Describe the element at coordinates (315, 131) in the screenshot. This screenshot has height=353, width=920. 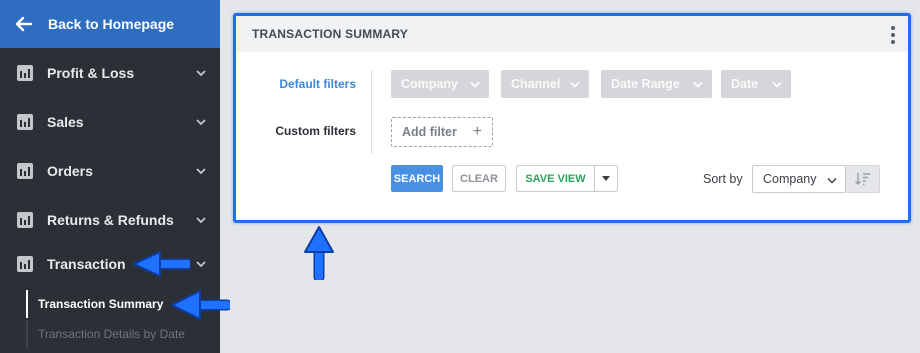
I see `custom-filters-label: Custom filters` at that location.